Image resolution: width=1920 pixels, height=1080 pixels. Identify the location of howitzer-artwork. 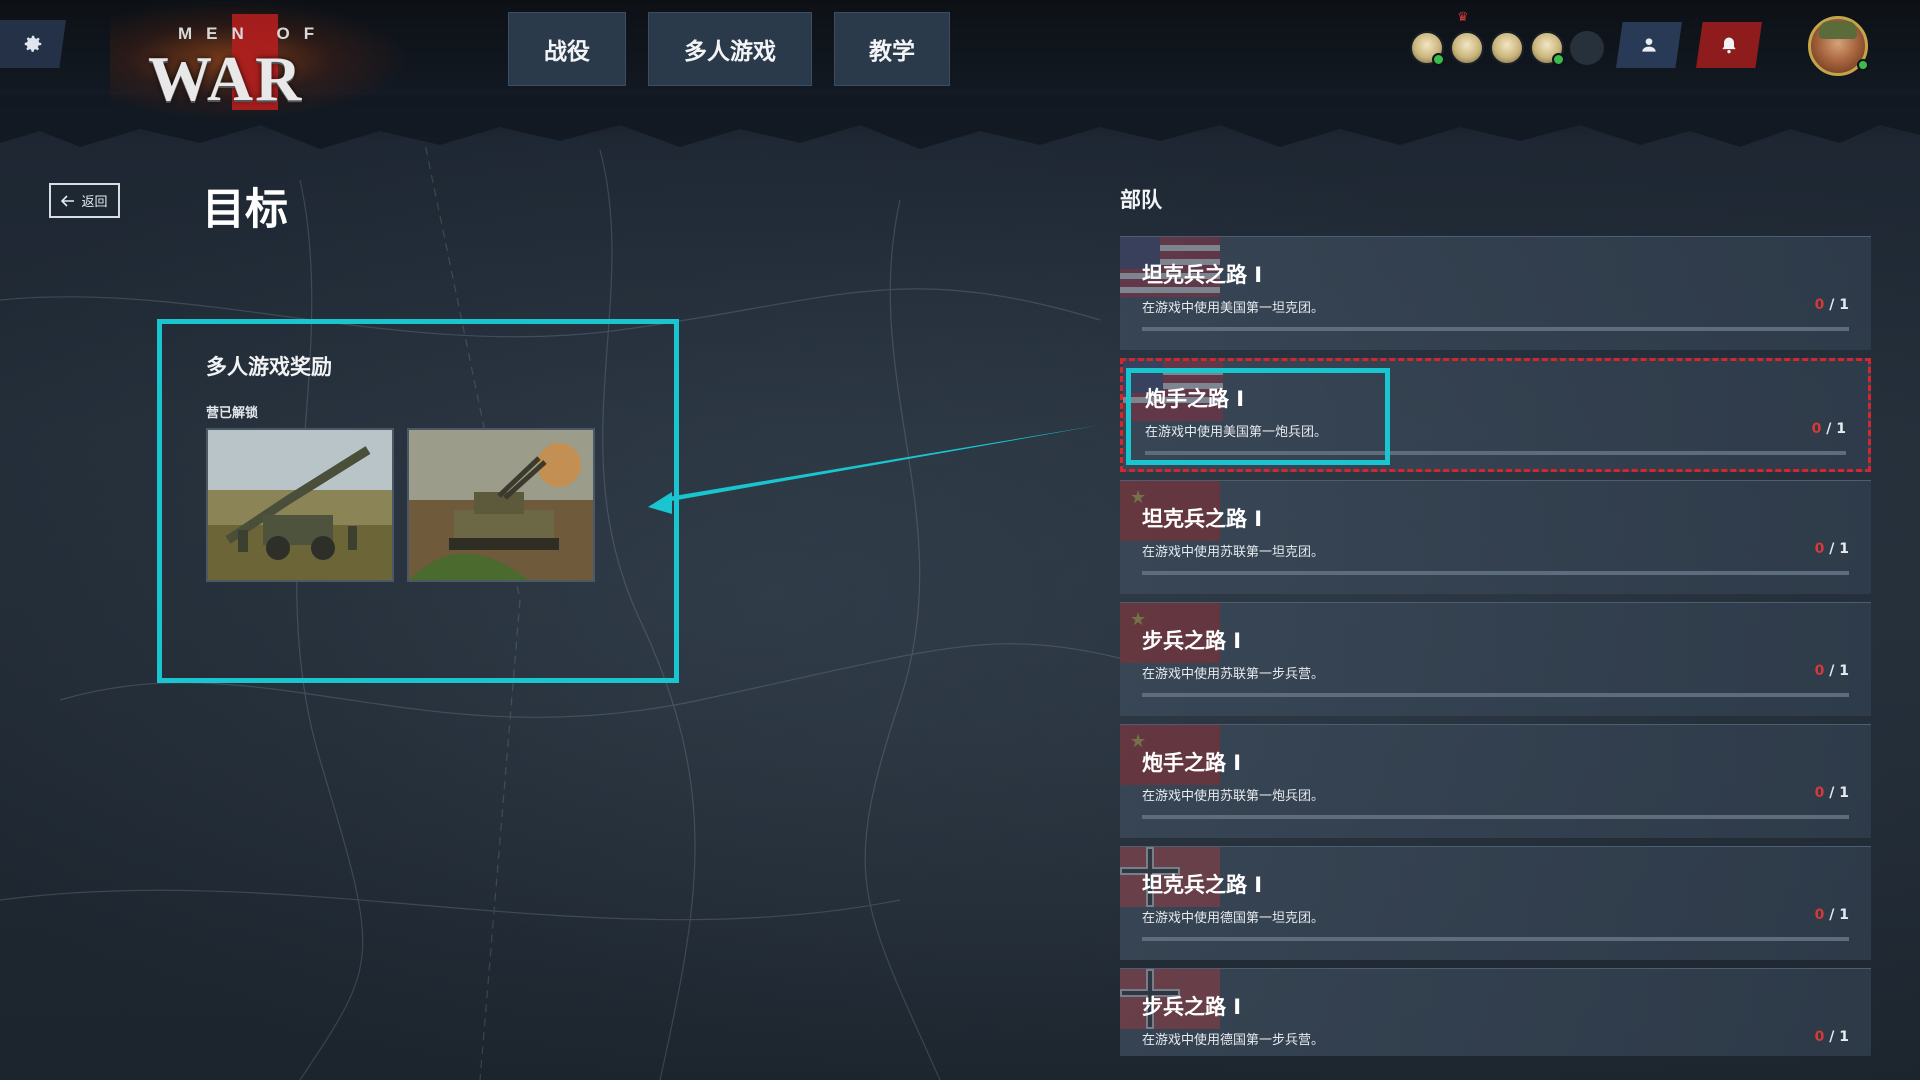
(300, 505).